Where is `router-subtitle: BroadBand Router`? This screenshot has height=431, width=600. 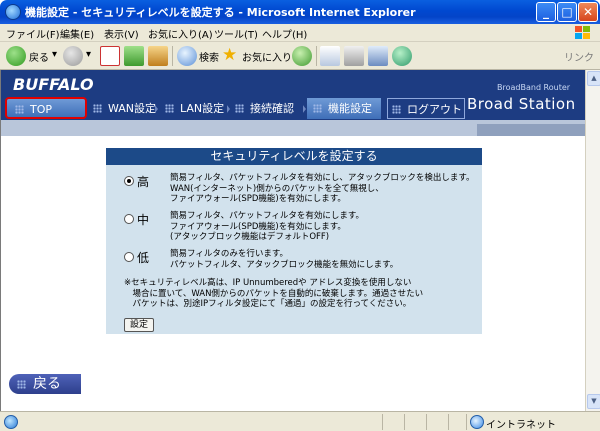 router-subtitle: BroadBand Router is located at coordinates (534, 87).